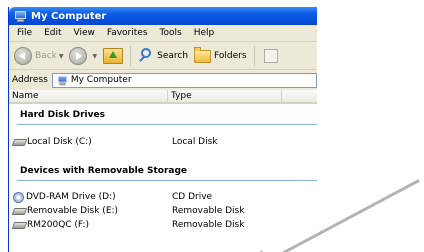  Describe the element at coordinates (261, 251) in the screenshot. I see `annotation-arrowhead-layer` at that location.